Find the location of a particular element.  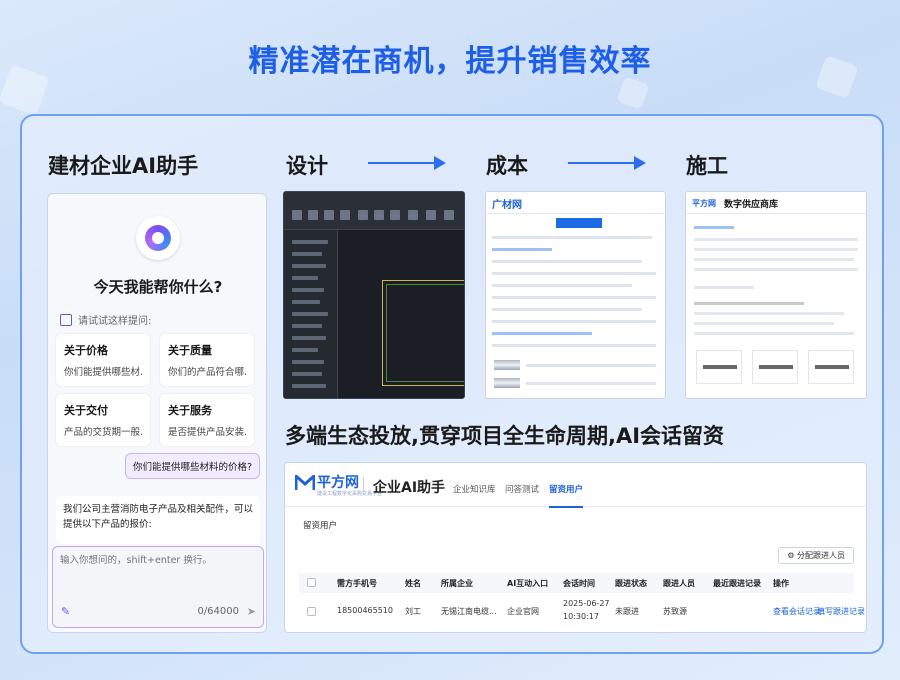

assign-button-label: 分配跟进人员 is located at coordinates (821, 555).